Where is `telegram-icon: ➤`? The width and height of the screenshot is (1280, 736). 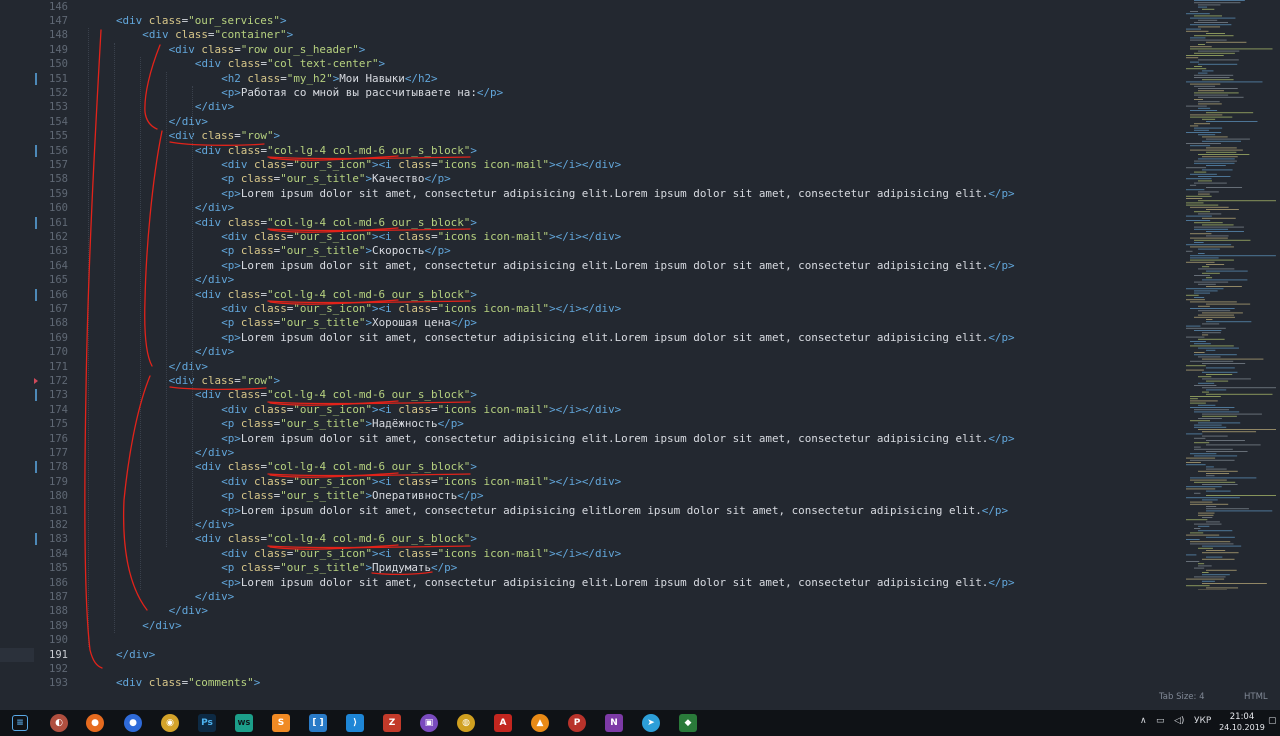 telegram-icon: ➤ is located at coordinates (651, 723).